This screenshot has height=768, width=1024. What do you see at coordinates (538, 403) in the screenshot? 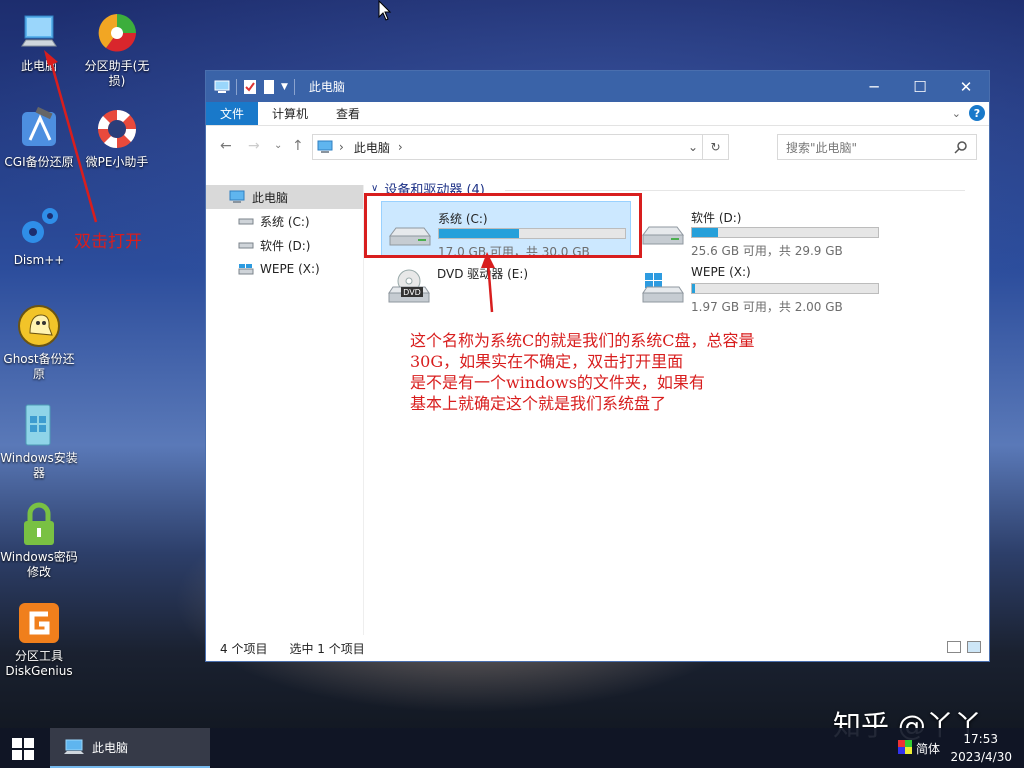
I see `annotation-line: 基本上就确定这个就是我们系统盘了` at bounding box center [538, 403].